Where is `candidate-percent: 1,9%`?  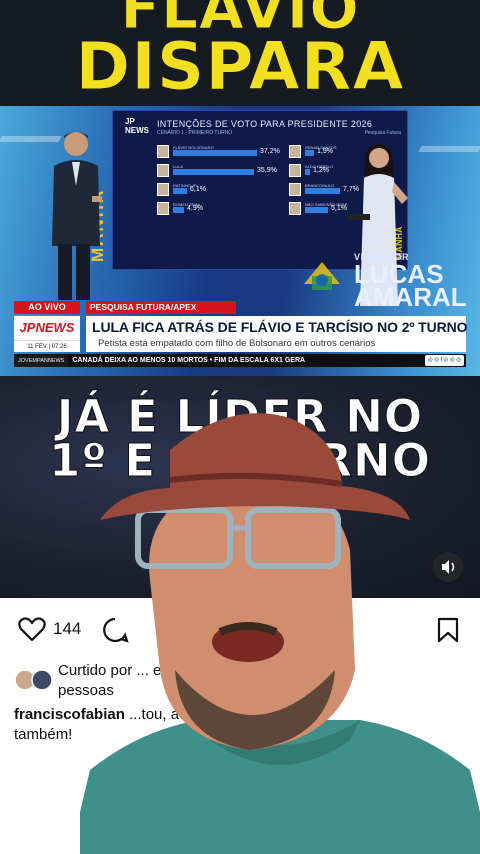 candidate-percent: 1,9% is located at coordinates (325, 151).